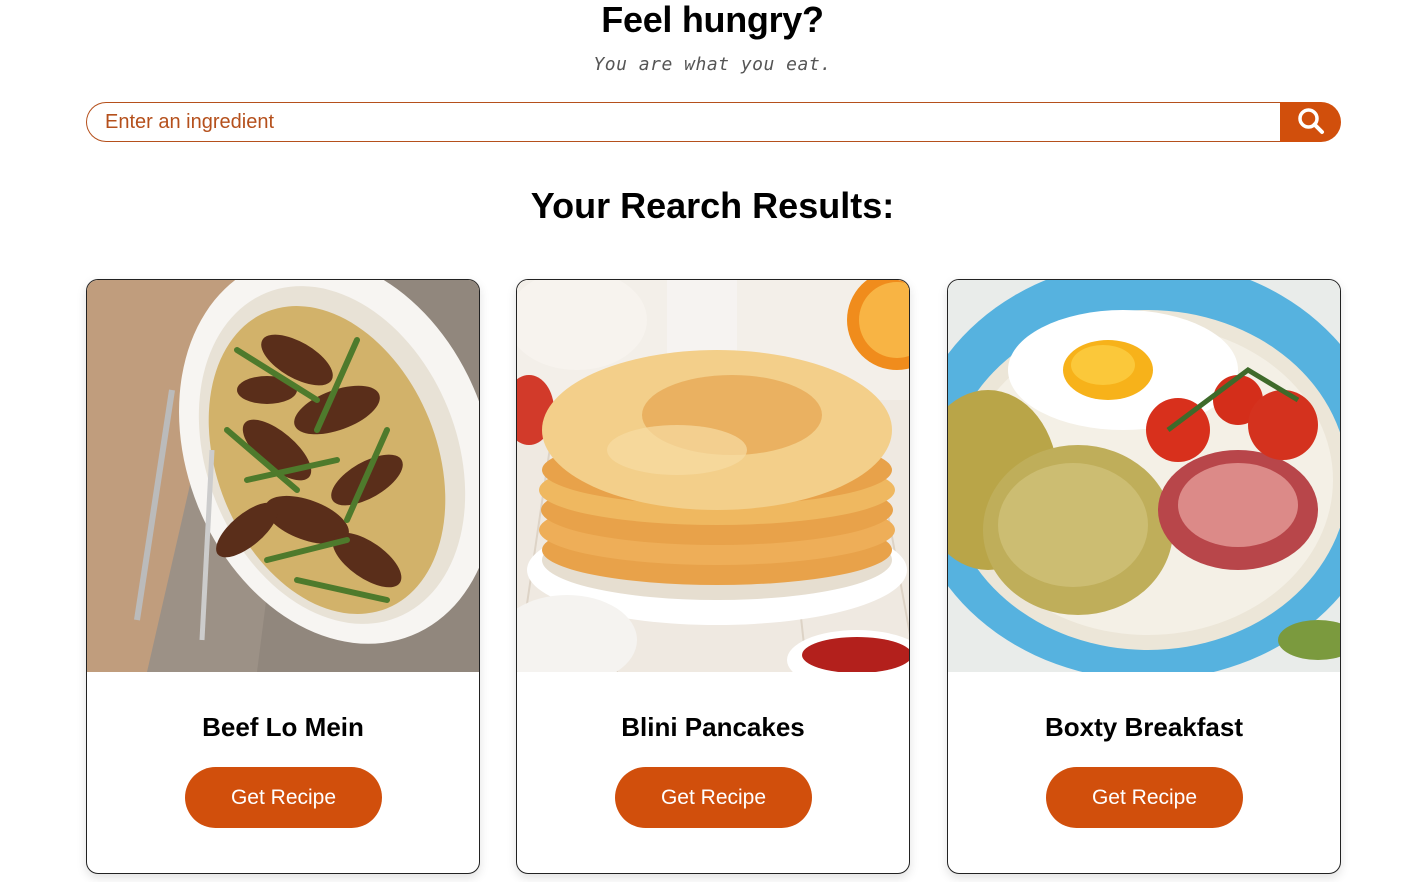  Describe the element at coordinates (1144, 476) in the screenshot. I see `boxty-breakfast-photo` at that location.